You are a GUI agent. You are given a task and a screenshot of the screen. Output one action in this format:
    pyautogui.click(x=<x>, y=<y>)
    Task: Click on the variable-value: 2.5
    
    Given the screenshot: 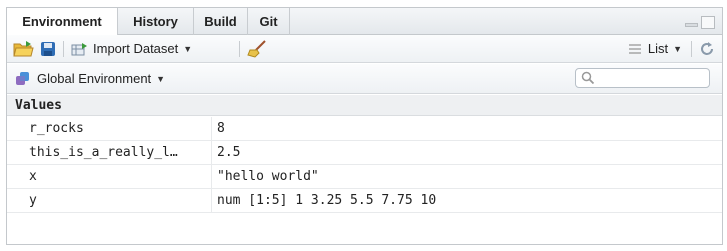 What is the action you would take?
    pyautogui.click(x=229, y=152)
    